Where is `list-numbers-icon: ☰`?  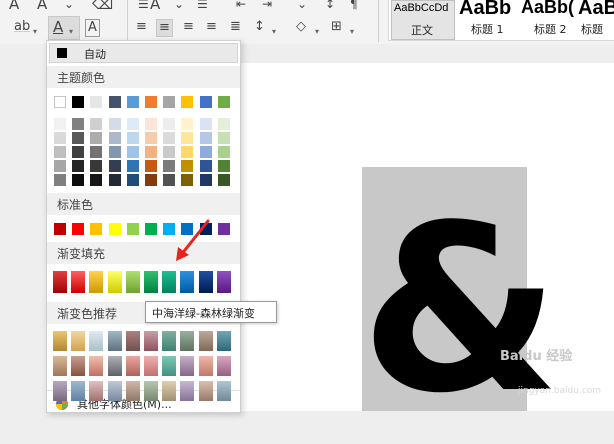 list-numbers-icon: ☰ is located at coordinates (202, 6).